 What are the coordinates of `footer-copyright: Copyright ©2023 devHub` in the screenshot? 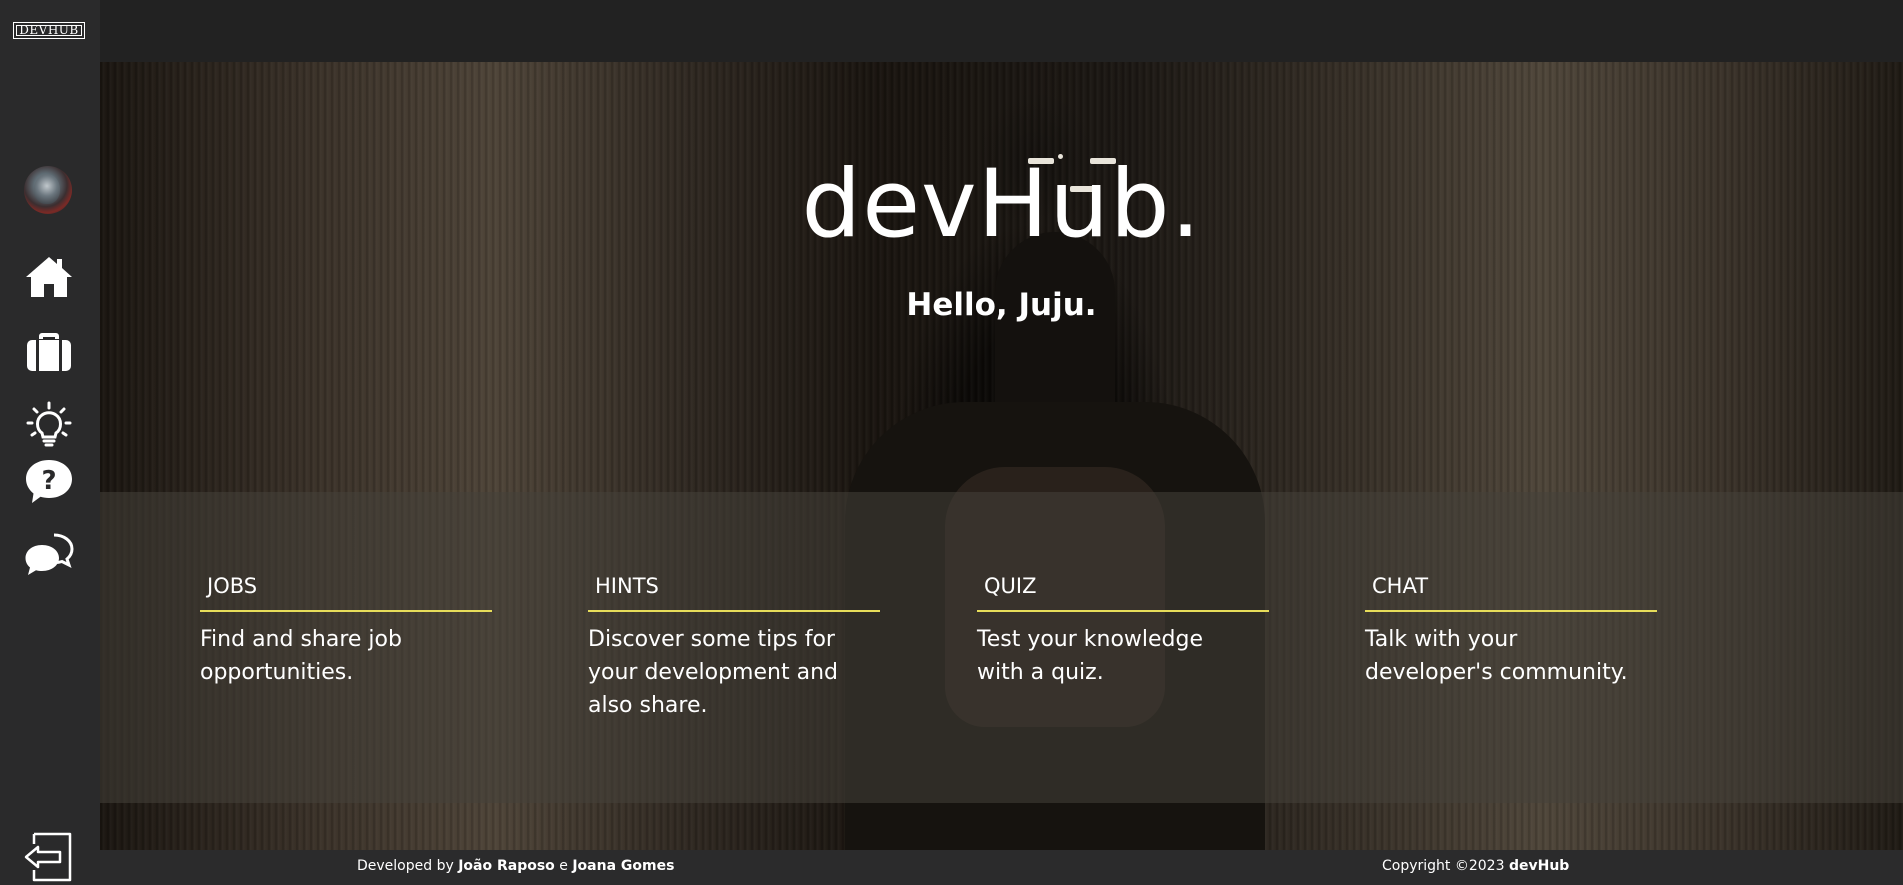 It's located at (1475, 866).